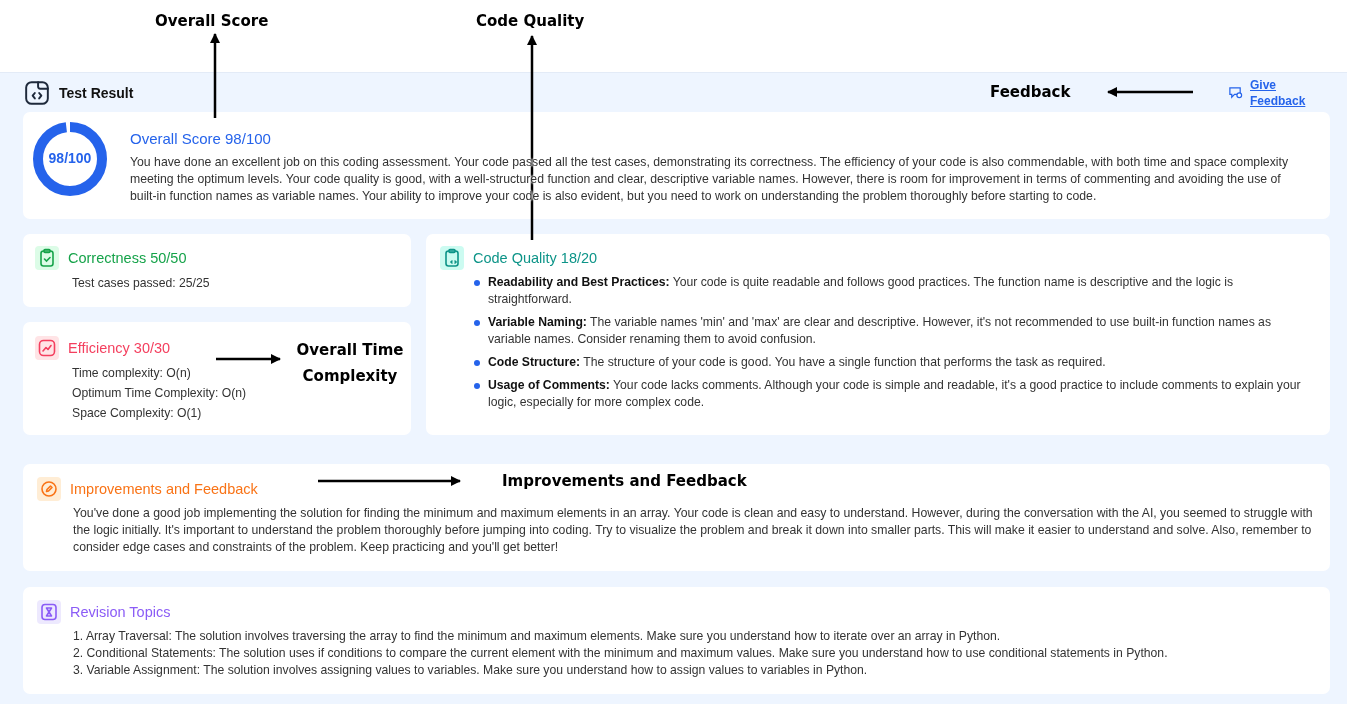 The width and height of the screenshot is (1347, 704). I want to click on revision-topic: 1. Array Traversal: The solution involves traversing the array to find the minimum and maximum elements. Make sure you understand how to iterate over an array in Python., so click(537, 636).